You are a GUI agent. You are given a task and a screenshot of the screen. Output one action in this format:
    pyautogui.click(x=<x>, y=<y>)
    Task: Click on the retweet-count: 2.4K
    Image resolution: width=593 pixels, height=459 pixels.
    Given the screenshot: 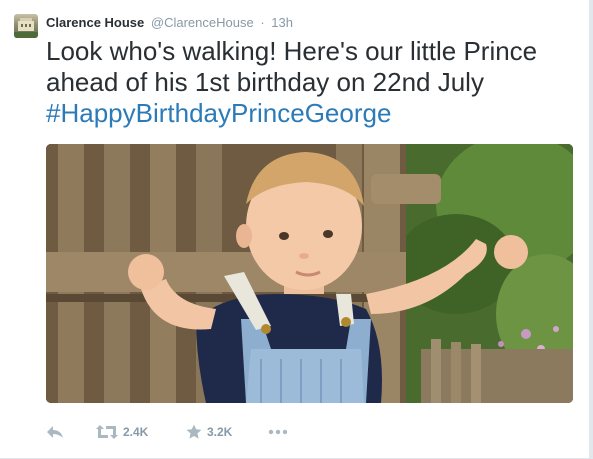 What is the action you would take?
    pyautogui.click(x=136, y=432)
    